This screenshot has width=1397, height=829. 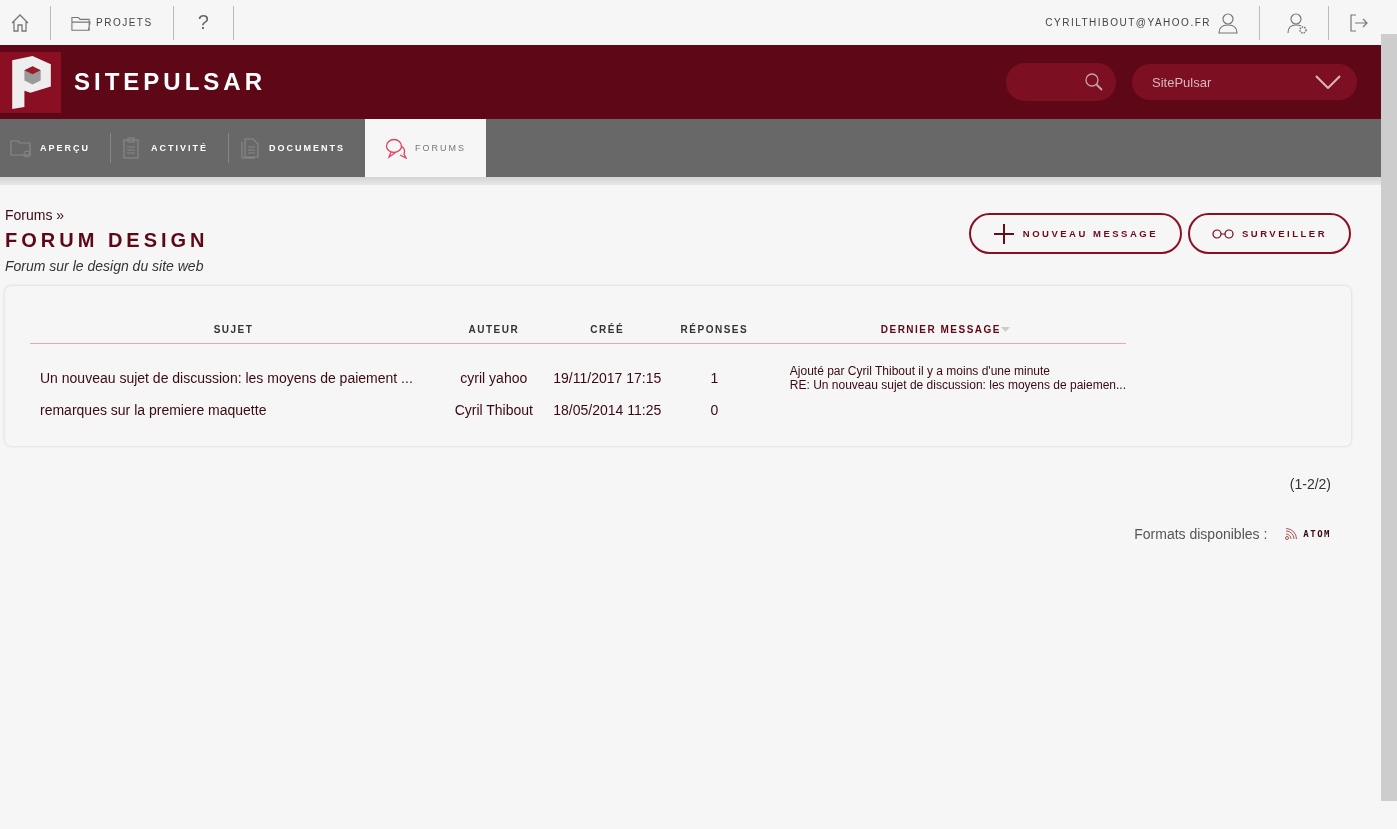 What do you see at coordinates (1061, 82) in the screenshot?
I see `search-field` at bounding box center [1061, 82].